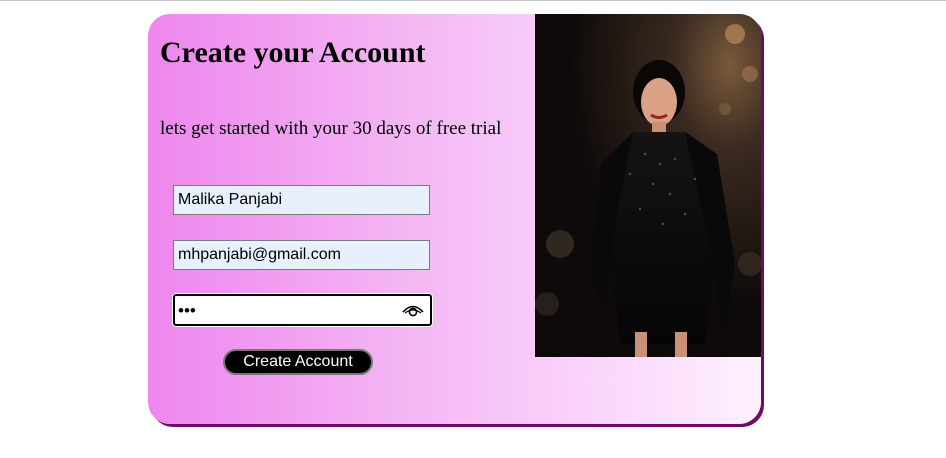 The width and height of the screenshot is (946, 458). I want to click on password-field: •••, so click(302, 310).